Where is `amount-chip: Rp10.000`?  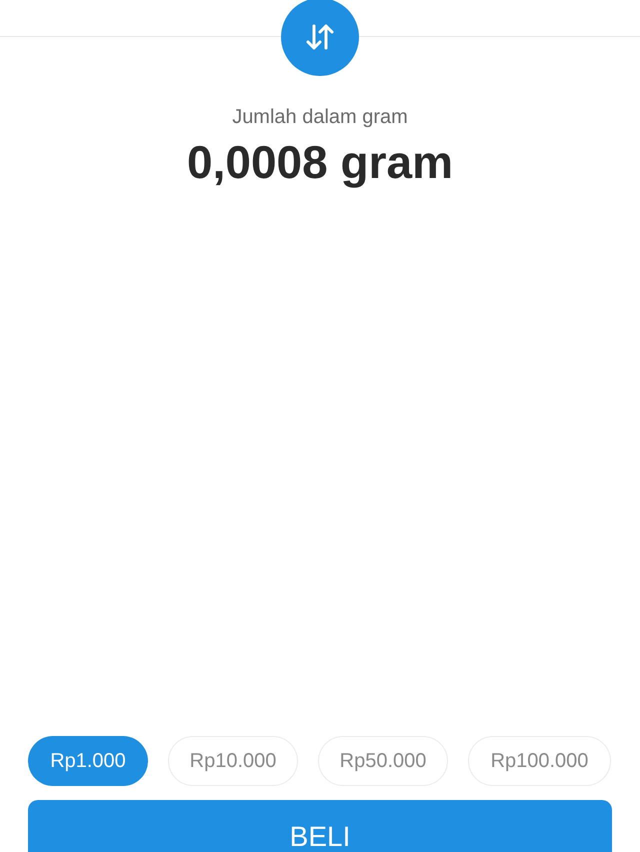
amount-chip: Rp10.000 is located at coordinates (233, 761).